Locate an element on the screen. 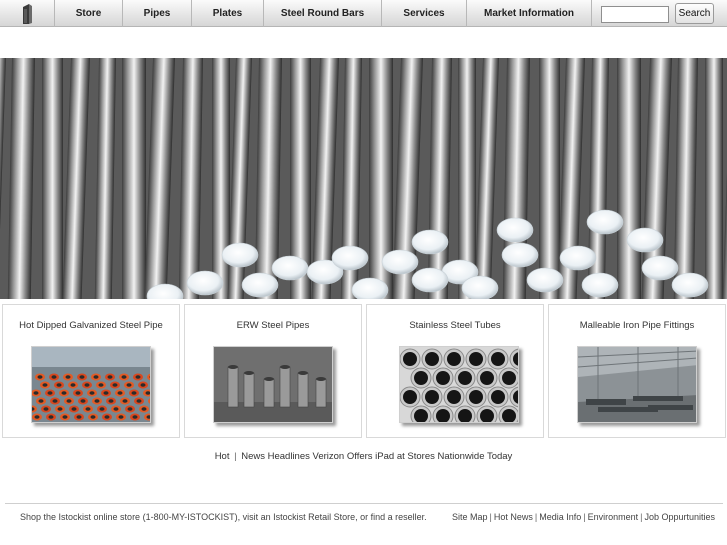  search-button: Search is located at coordinates (694, 13).